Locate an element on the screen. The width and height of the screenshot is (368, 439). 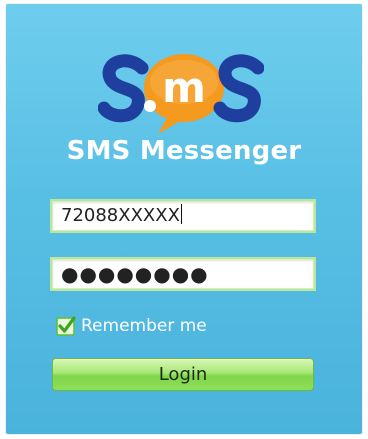
phone-number-value: 72088XXXXX is located at coordinates (120, 215).